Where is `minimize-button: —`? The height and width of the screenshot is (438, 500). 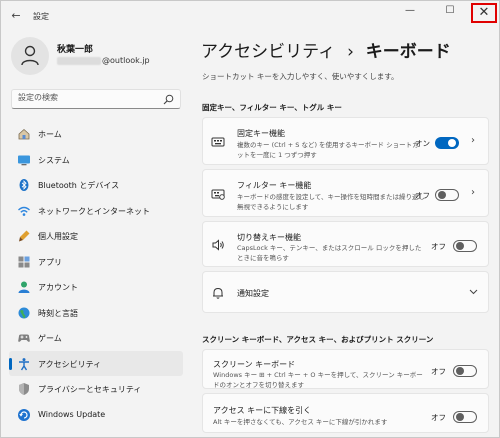 minimize-button: — is located at coordinates (410, 12).